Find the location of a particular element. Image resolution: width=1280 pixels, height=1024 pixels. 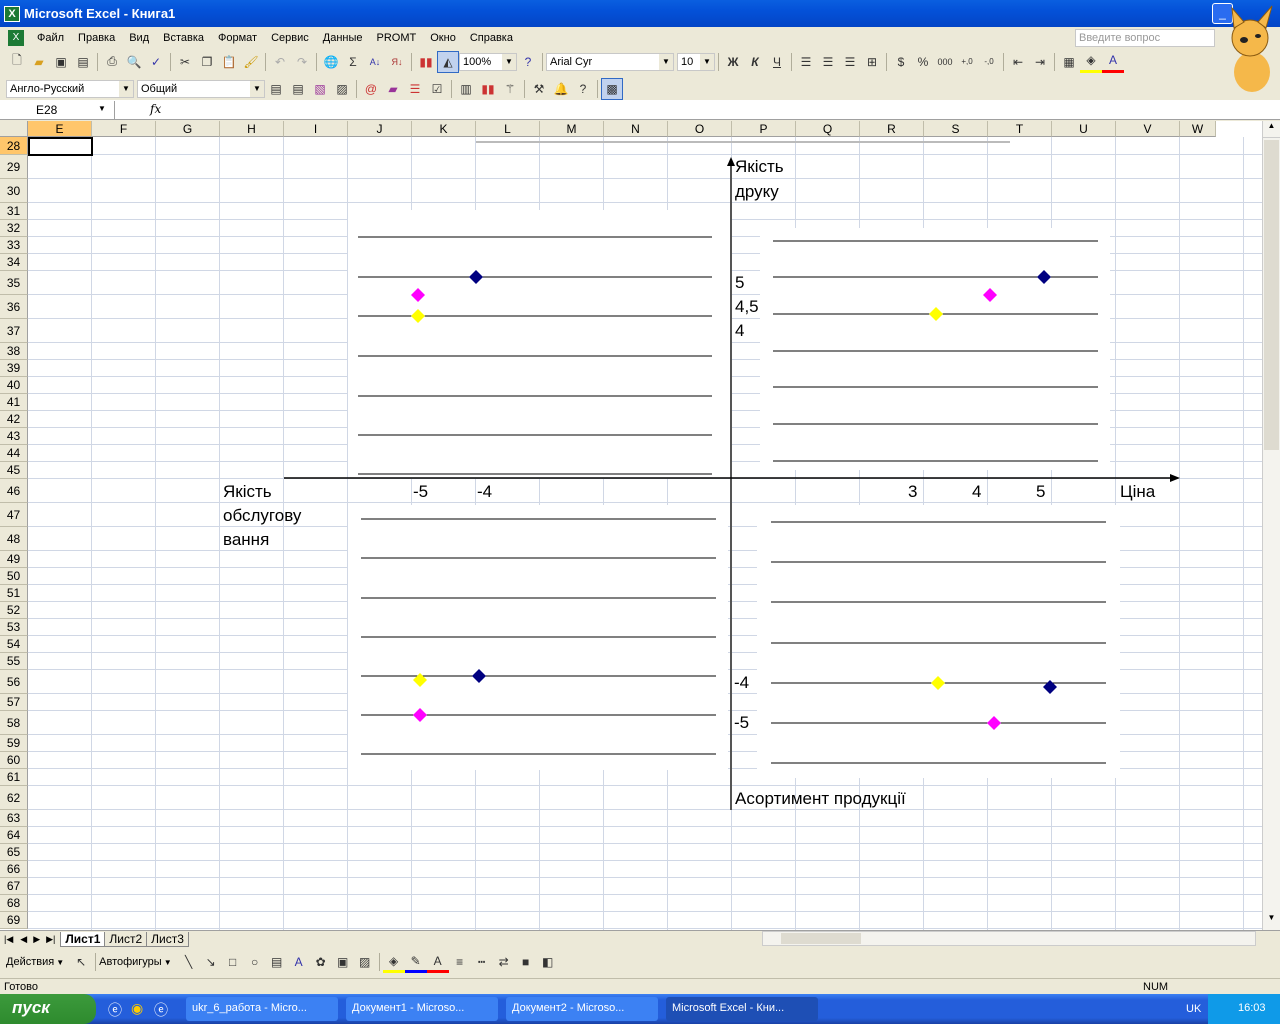

align-center-icon: ☰ is located at coordinates (828, 62).